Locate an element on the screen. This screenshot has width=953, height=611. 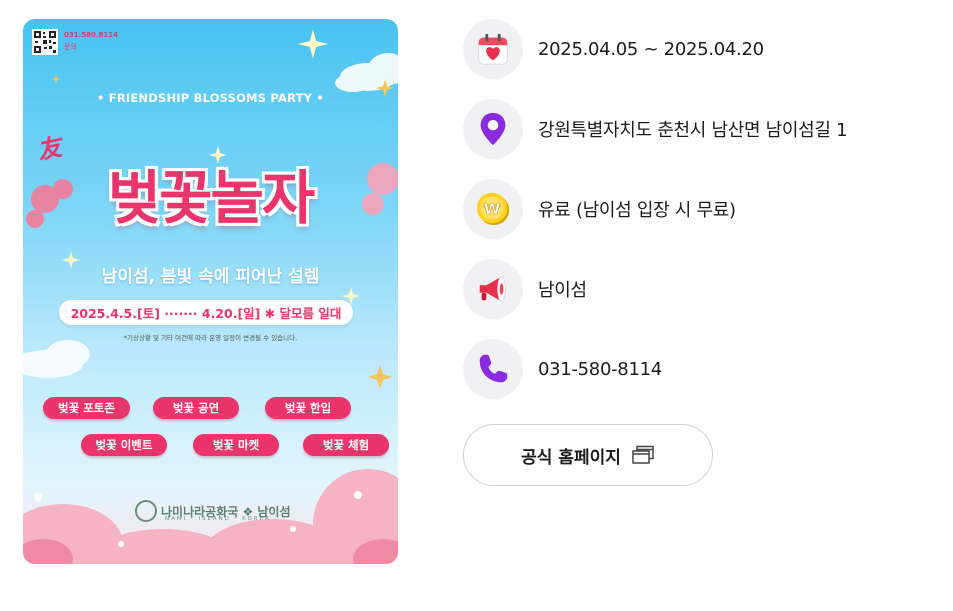
poster-notice: *기상상황 및 기타 여건에 따라 운영 일정이 변경될 수 있습니다. is located at coordinates (210, 338).